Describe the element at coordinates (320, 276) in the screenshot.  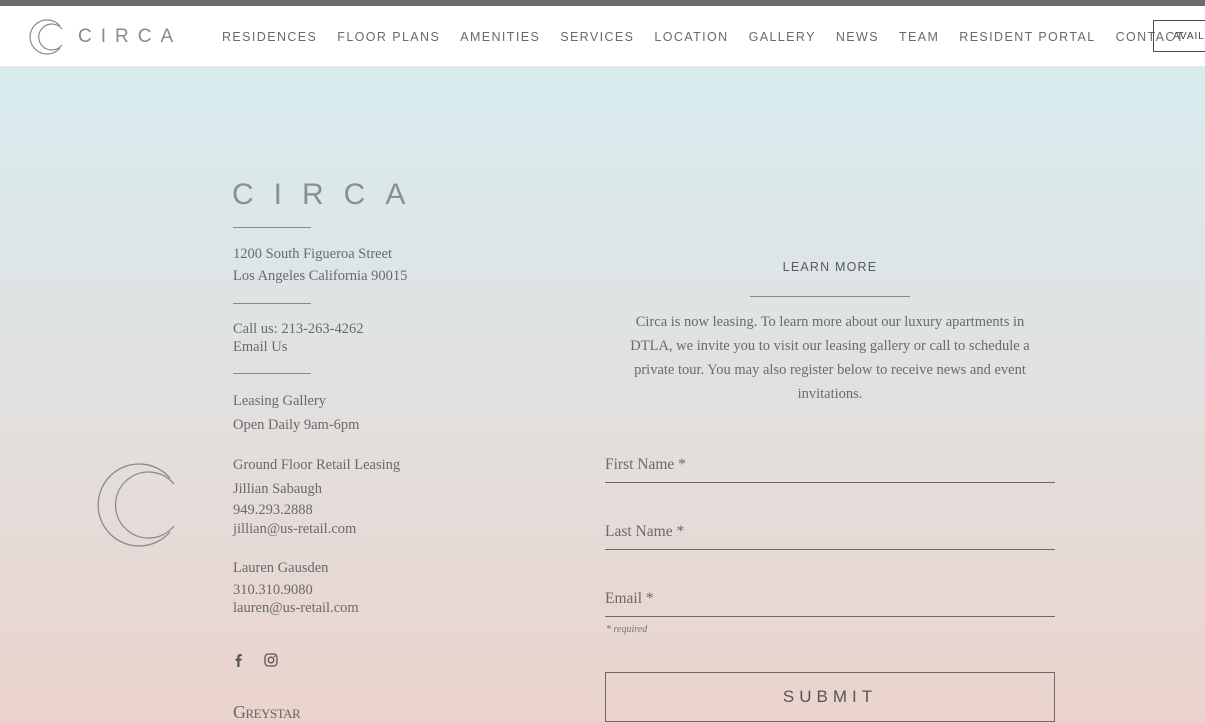
I see `address-line-2: Los Angeles California 90015` at that location.